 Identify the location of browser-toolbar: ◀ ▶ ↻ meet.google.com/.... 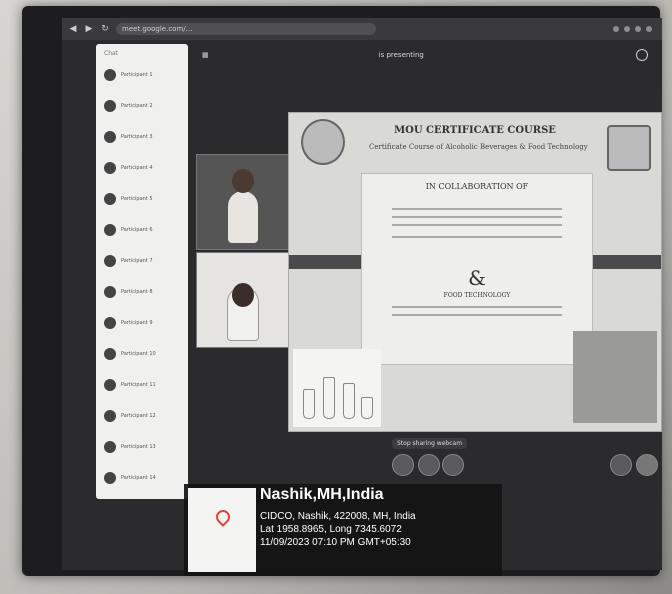
(362, 29).